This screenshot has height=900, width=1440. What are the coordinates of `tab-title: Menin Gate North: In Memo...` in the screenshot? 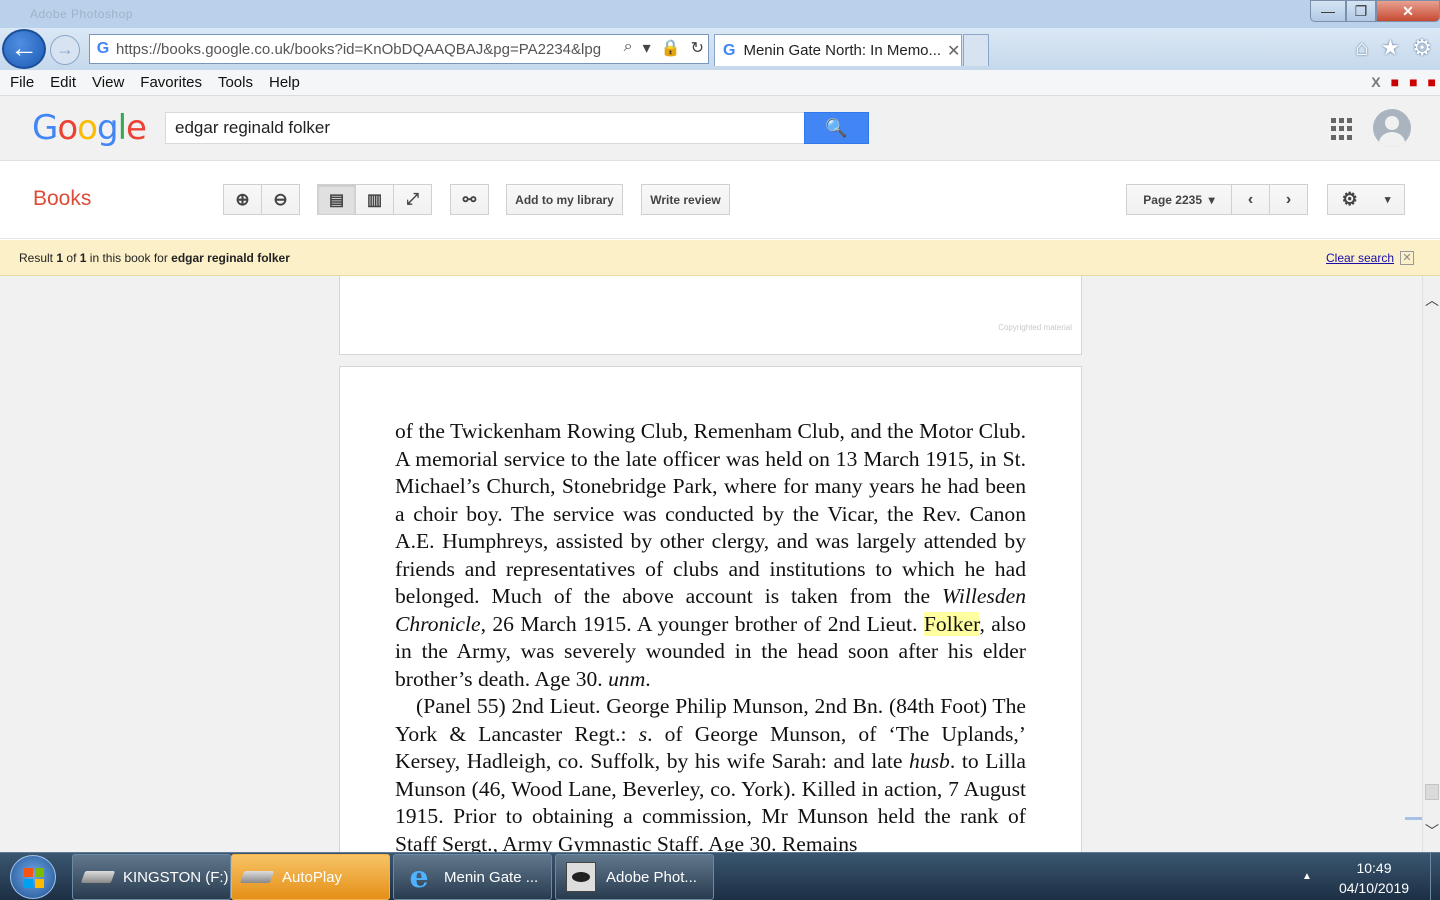 It's located at (842, 50).